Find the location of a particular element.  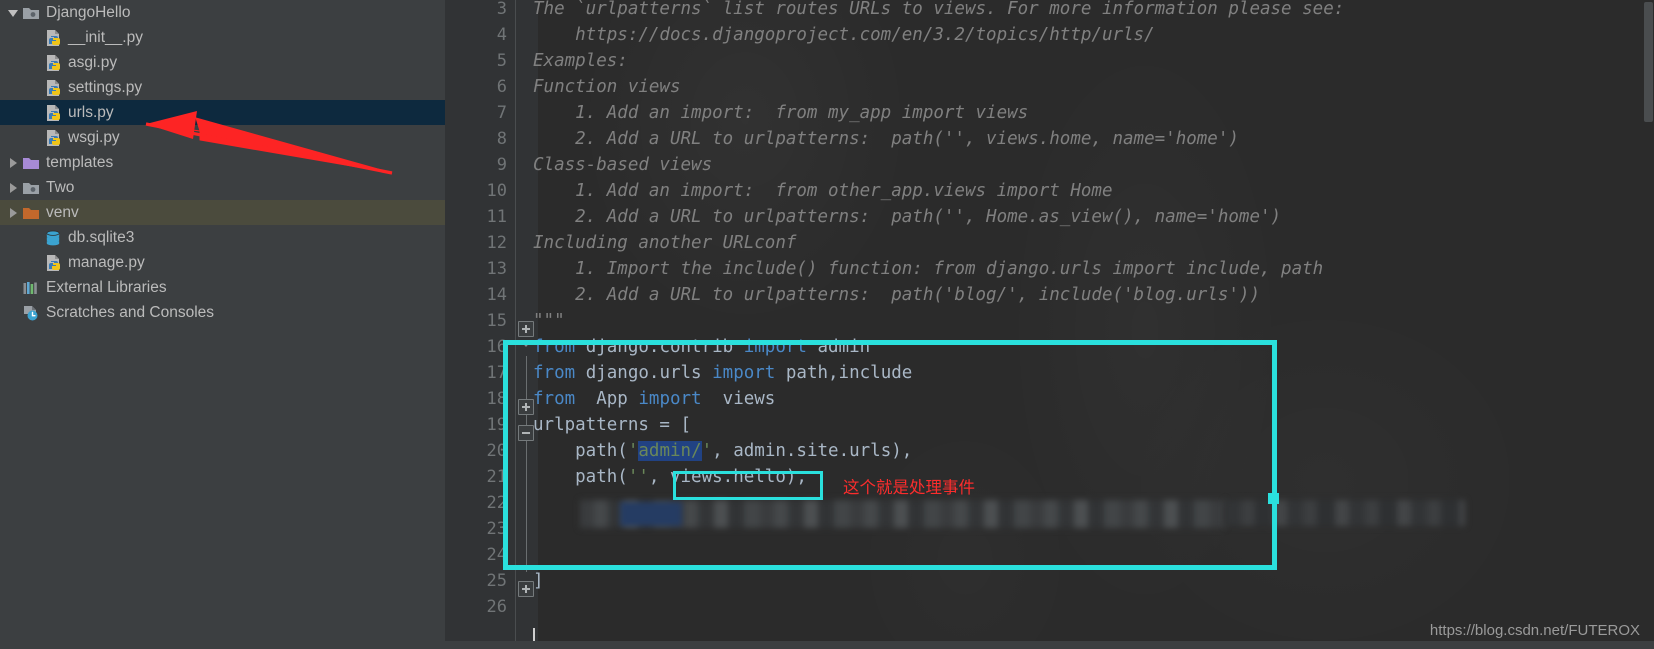

code-line-9: 9 Class-based views is located at coordinates (1049, 165).